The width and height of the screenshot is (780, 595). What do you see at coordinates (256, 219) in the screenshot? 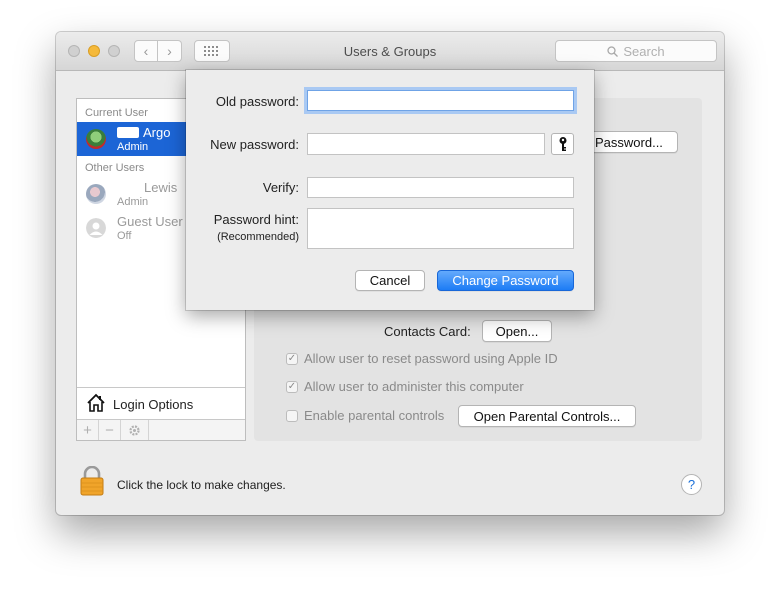
I see `password-hint-label: Password hint:` at bounding box center [256, 219].